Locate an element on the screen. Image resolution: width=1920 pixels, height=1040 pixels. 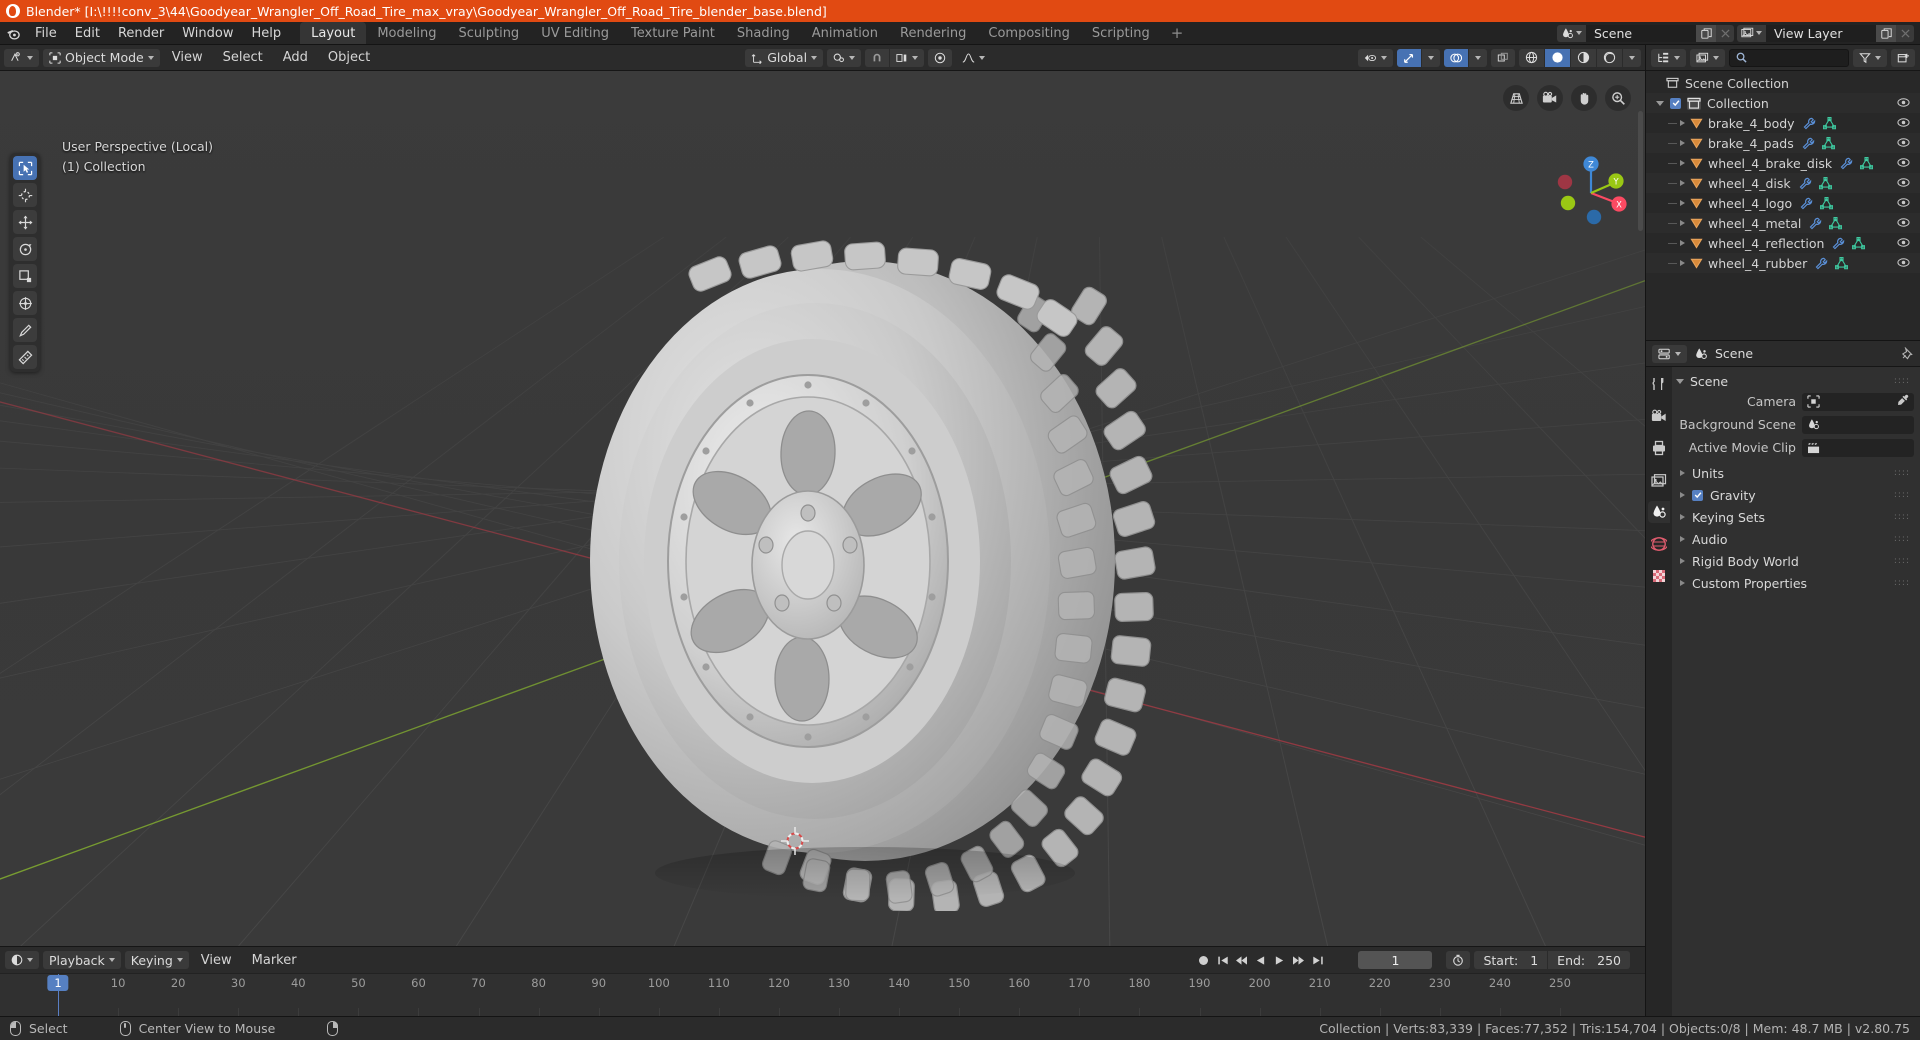
outliner-object-row: wheel_4_disk is located at coordinates (1783, 183).